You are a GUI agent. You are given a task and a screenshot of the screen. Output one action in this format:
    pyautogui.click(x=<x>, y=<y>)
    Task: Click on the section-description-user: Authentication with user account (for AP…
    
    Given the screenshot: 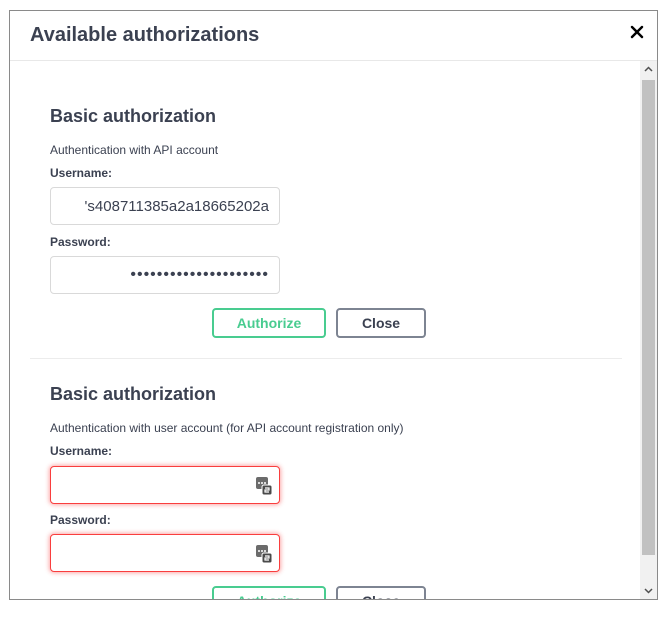 What is the action you would take?
    pyautogui.click(x=227, y=428)
    